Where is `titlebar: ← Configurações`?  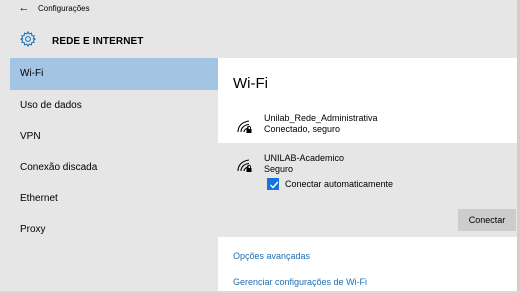 titlebar: ← Configurações is located at coordinates (260, 10).